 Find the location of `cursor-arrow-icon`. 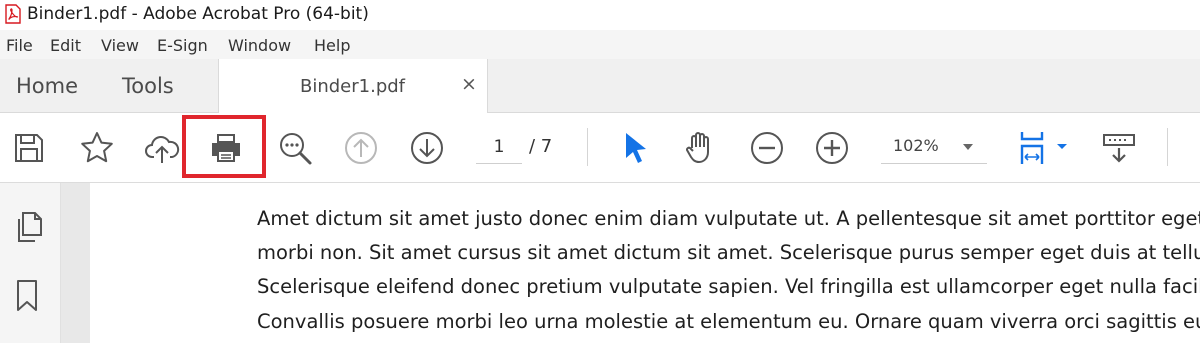

cursor-arrow-icon is located at coordinates (636, 148).